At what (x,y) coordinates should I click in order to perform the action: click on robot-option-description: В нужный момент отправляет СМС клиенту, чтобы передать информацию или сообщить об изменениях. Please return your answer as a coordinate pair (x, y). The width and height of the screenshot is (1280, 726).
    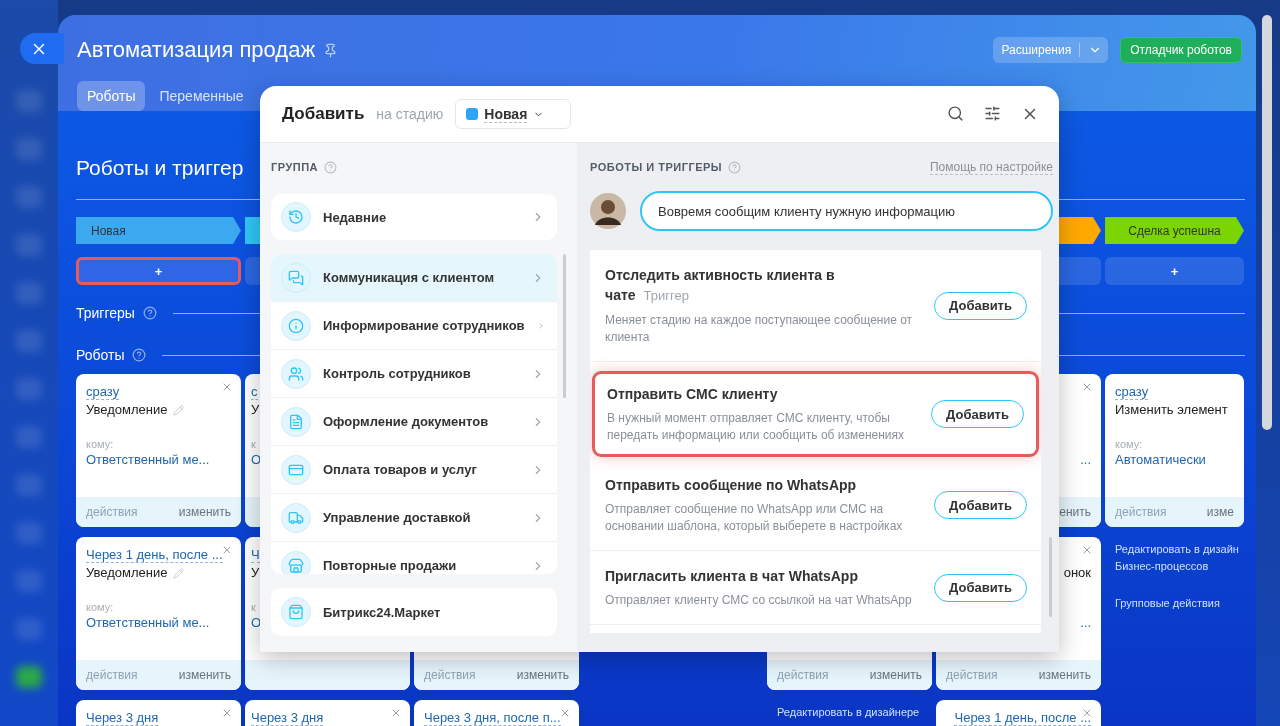
    Looking at the image, I should click on (756, 427).